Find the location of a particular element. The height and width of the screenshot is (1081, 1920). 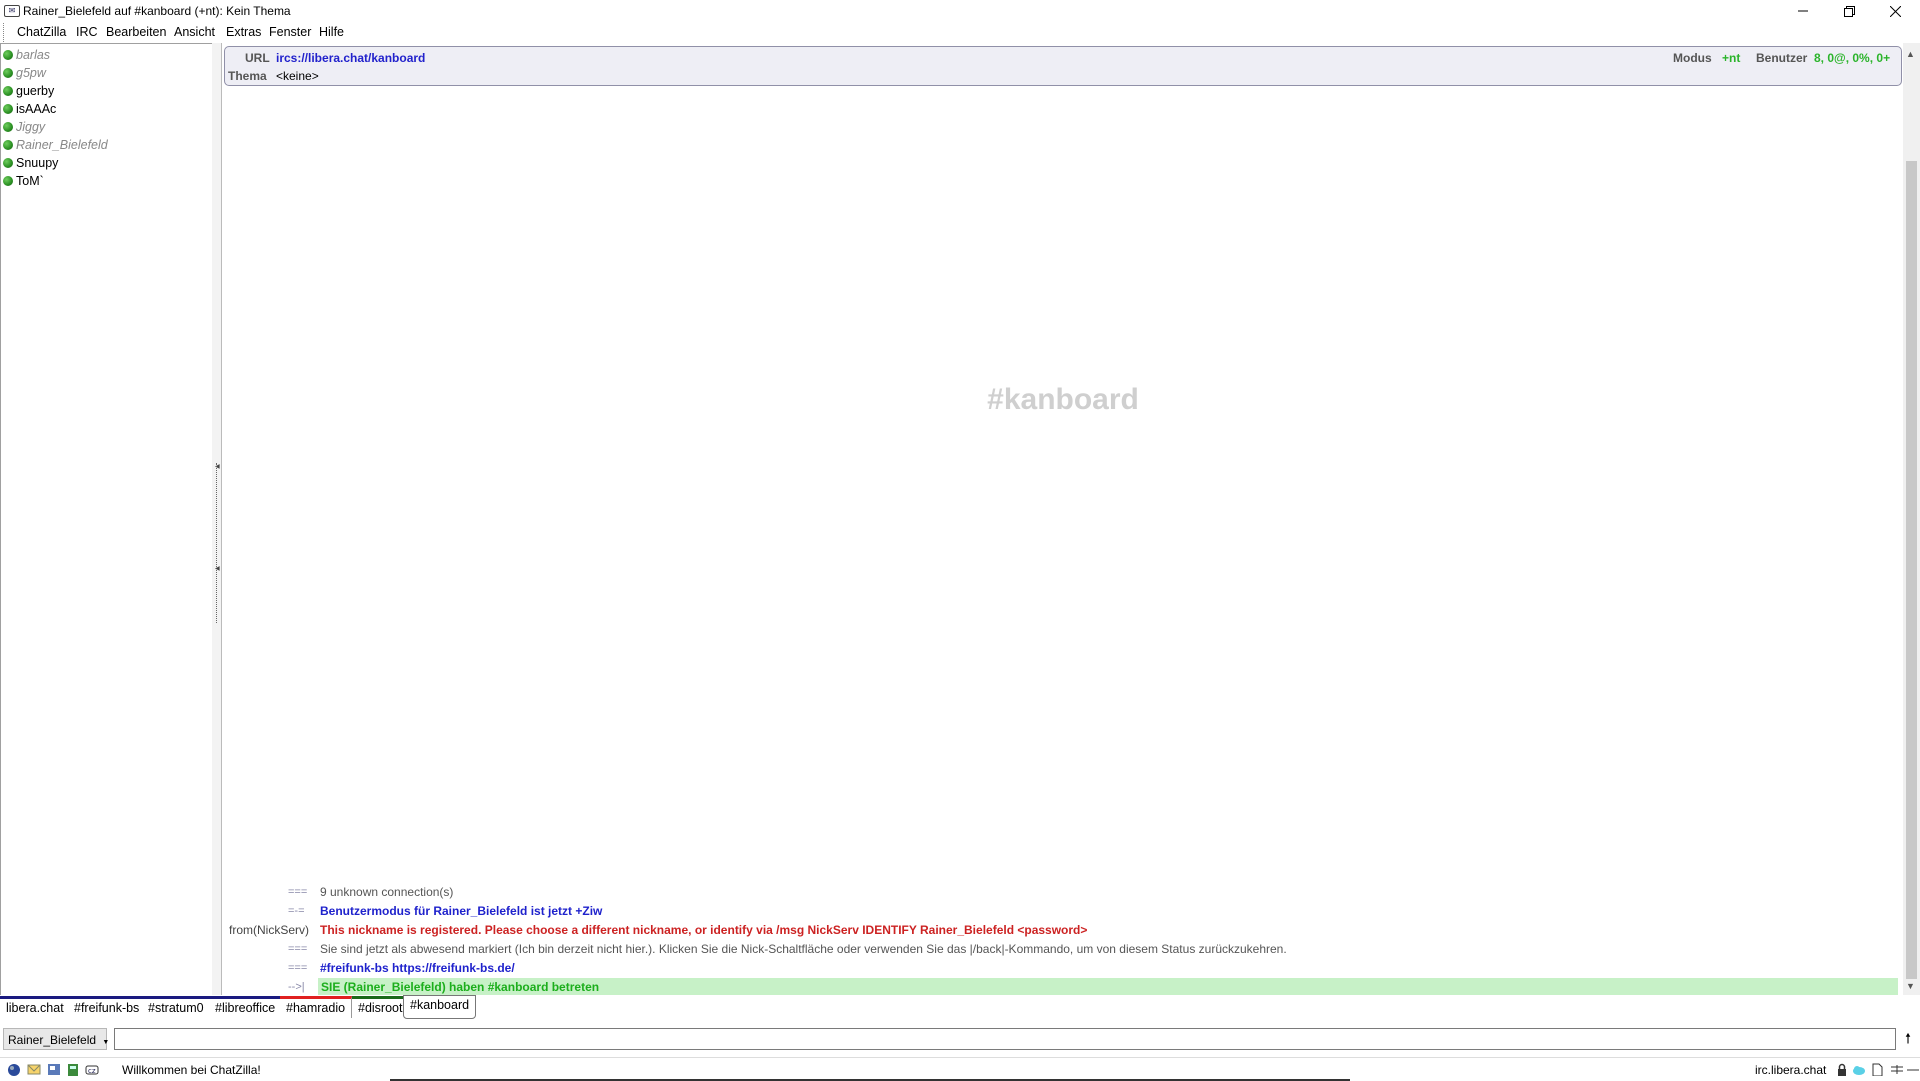

user-nick: Snuupy is located at coordinates (37, 163).